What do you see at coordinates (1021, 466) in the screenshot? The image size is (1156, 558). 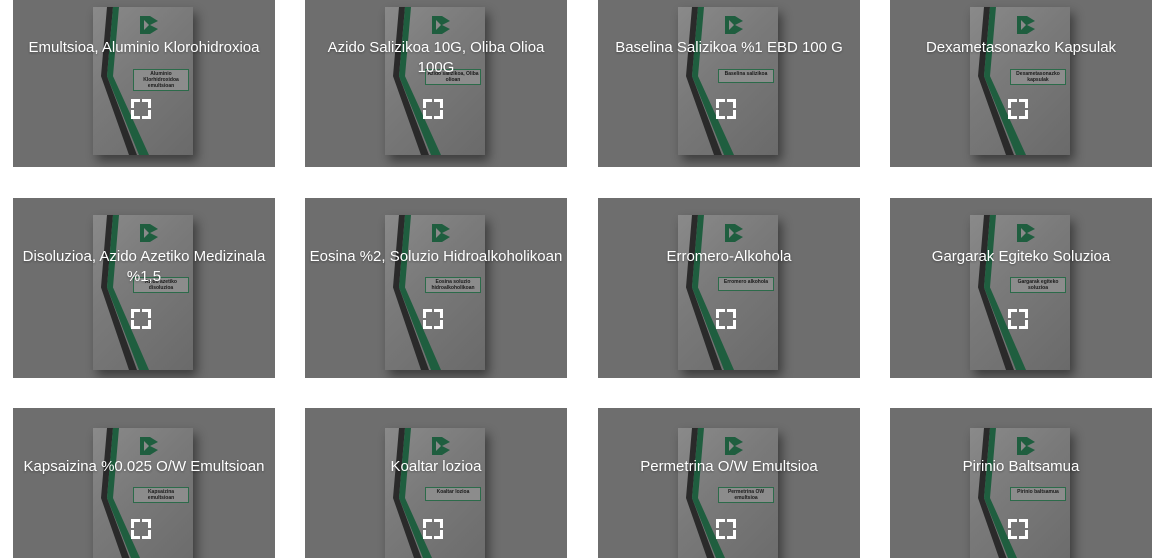 I see `card-title: Pirinio Baltsamua` at bounding box center [1021, 466].